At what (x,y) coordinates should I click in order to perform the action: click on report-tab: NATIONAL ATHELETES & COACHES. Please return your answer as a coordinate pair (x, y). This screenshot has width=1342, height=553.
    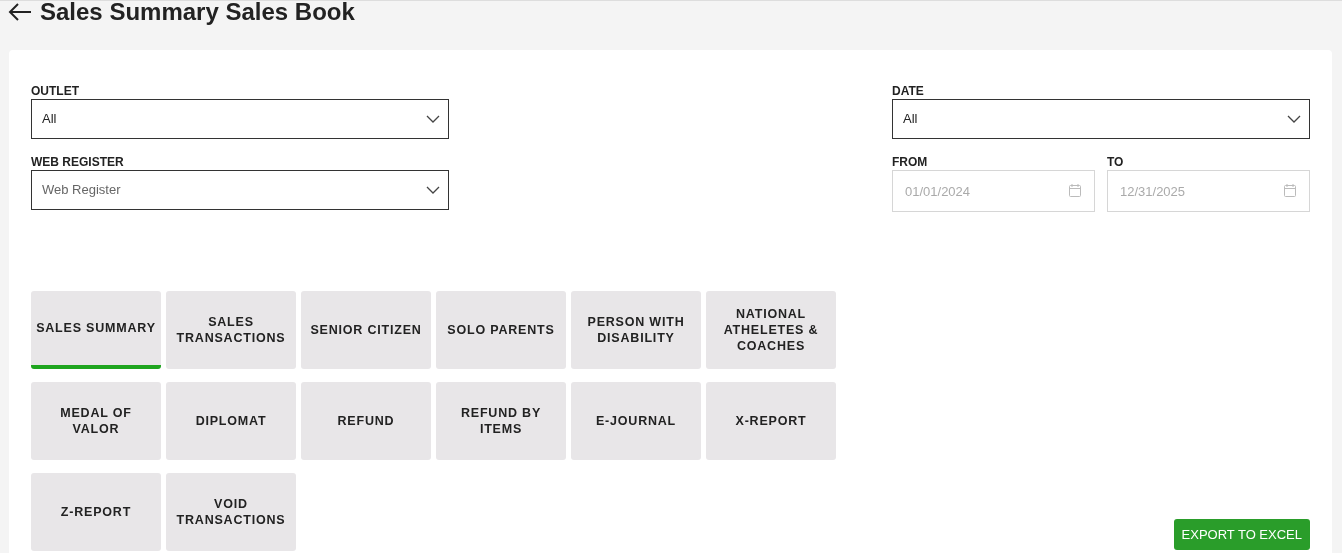
    Looking at the image, I should click on (771, 330).